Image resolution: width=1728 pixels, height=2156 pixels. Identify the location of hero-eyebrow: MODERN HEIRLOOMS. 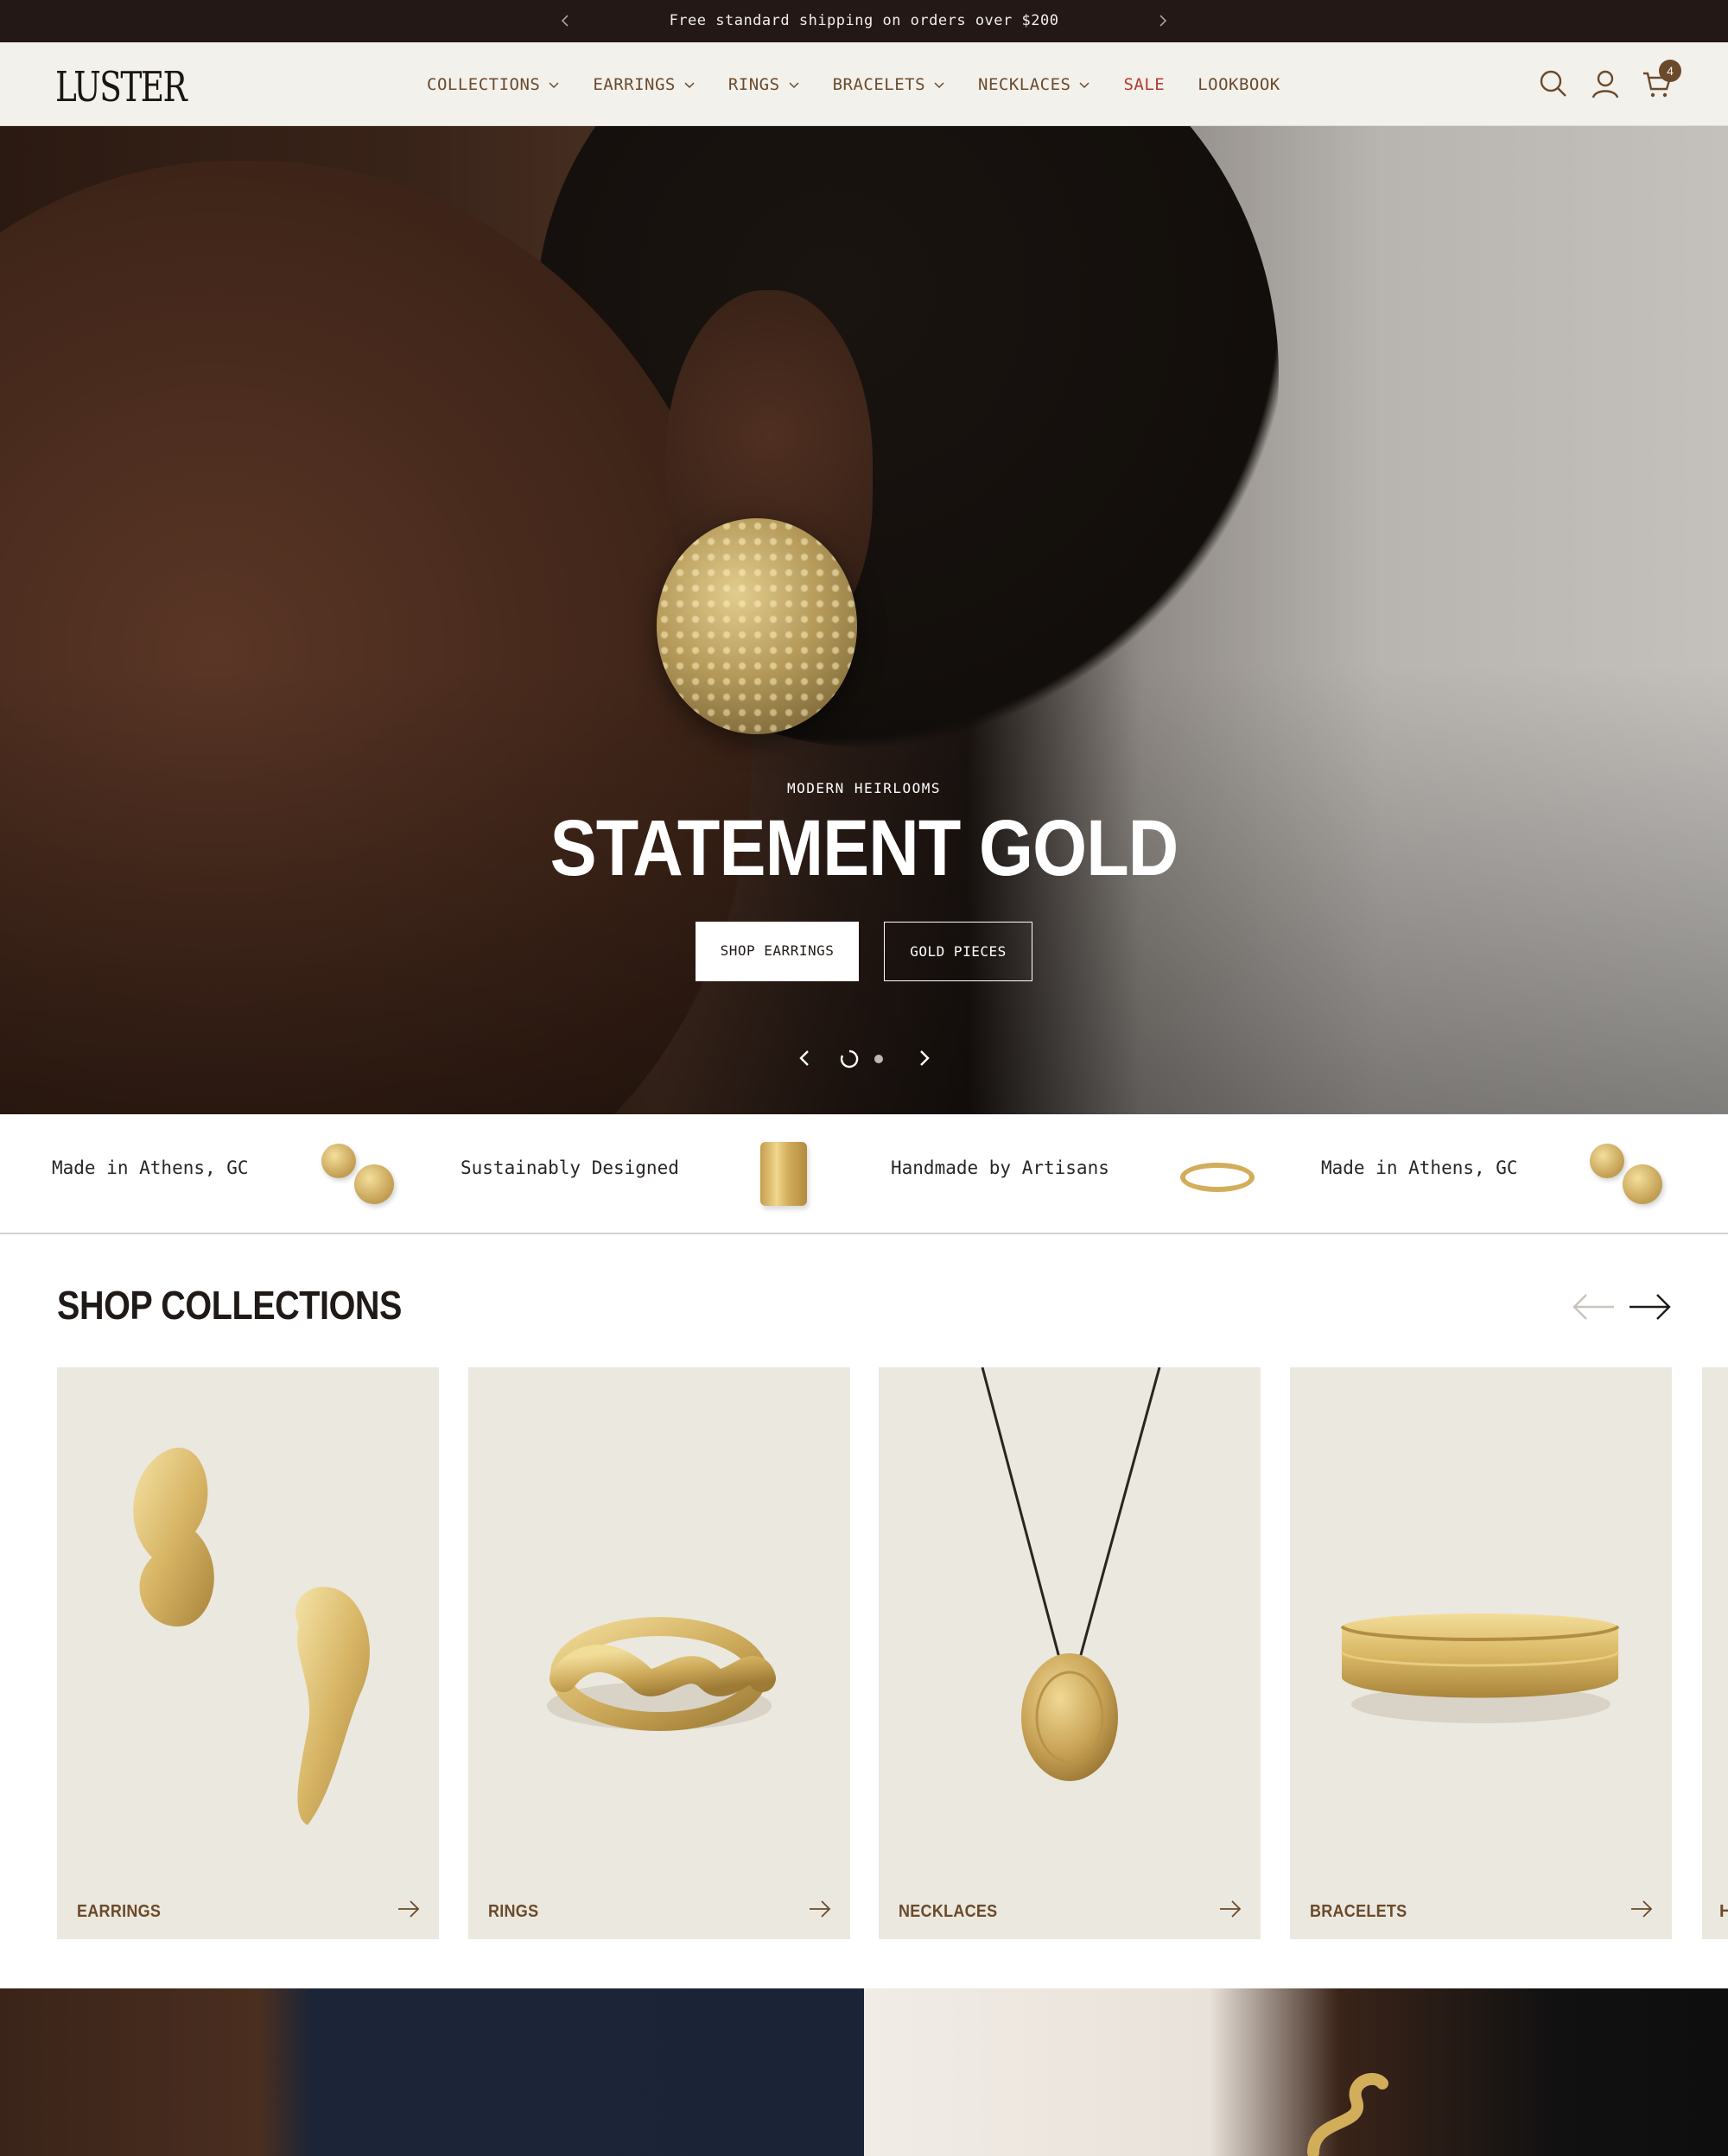
(864, 788).